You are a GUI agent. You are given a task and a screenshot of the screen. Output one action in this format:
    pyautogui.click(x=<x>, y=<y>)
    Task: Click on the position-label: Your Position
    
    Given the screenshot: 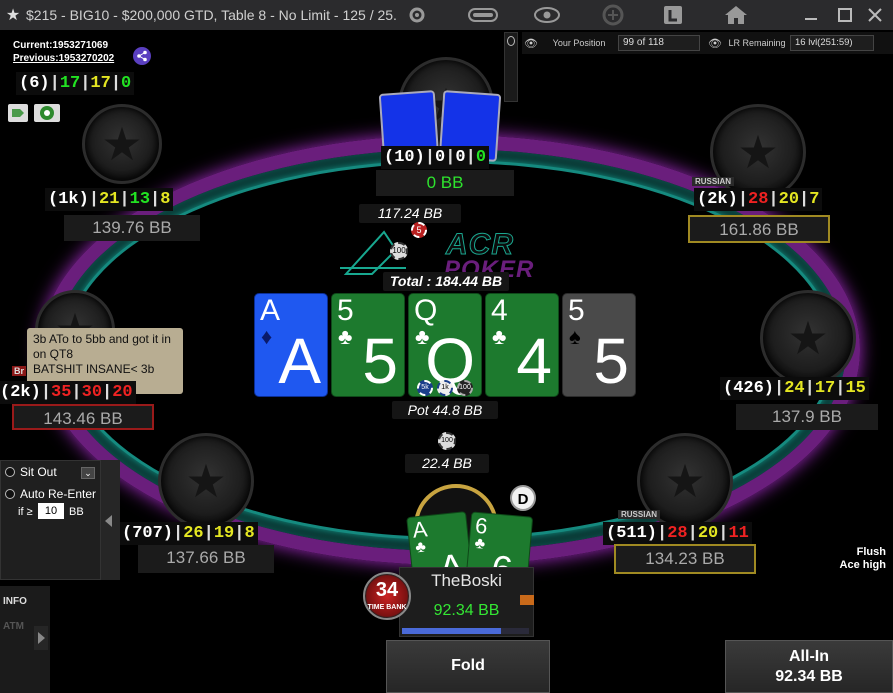 What is the action you would take?
    pyautogui.click(x=579, y=43)
    